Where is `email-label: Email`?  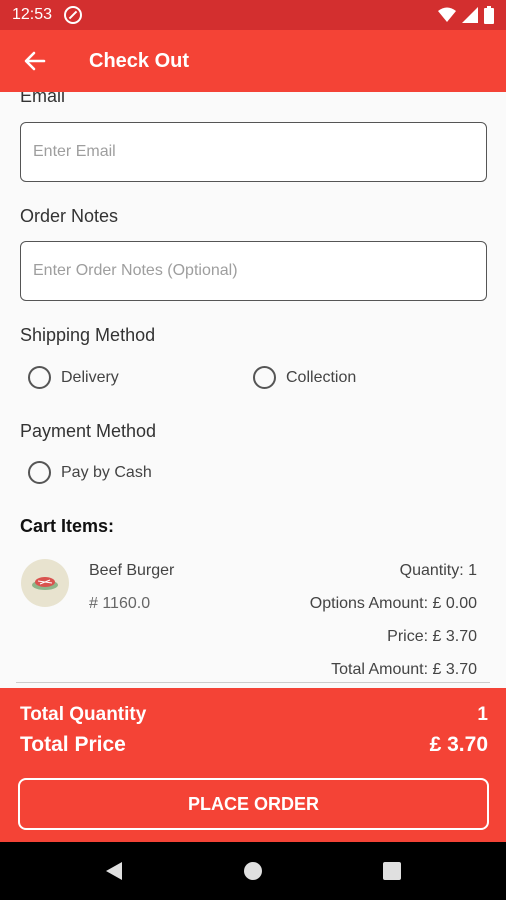
email-label: Email is located at coordinates (43, 99).